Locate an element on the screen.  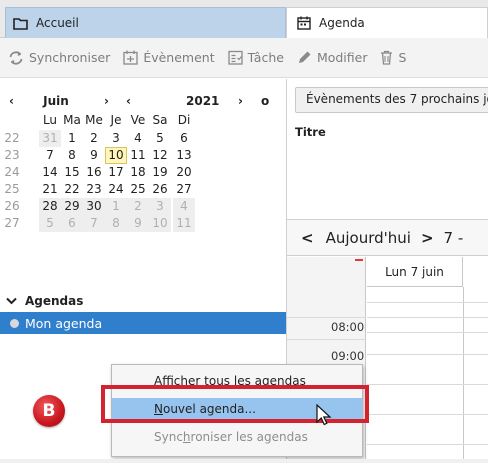
calendar-day: 12 is located at coordinates (160, 155).